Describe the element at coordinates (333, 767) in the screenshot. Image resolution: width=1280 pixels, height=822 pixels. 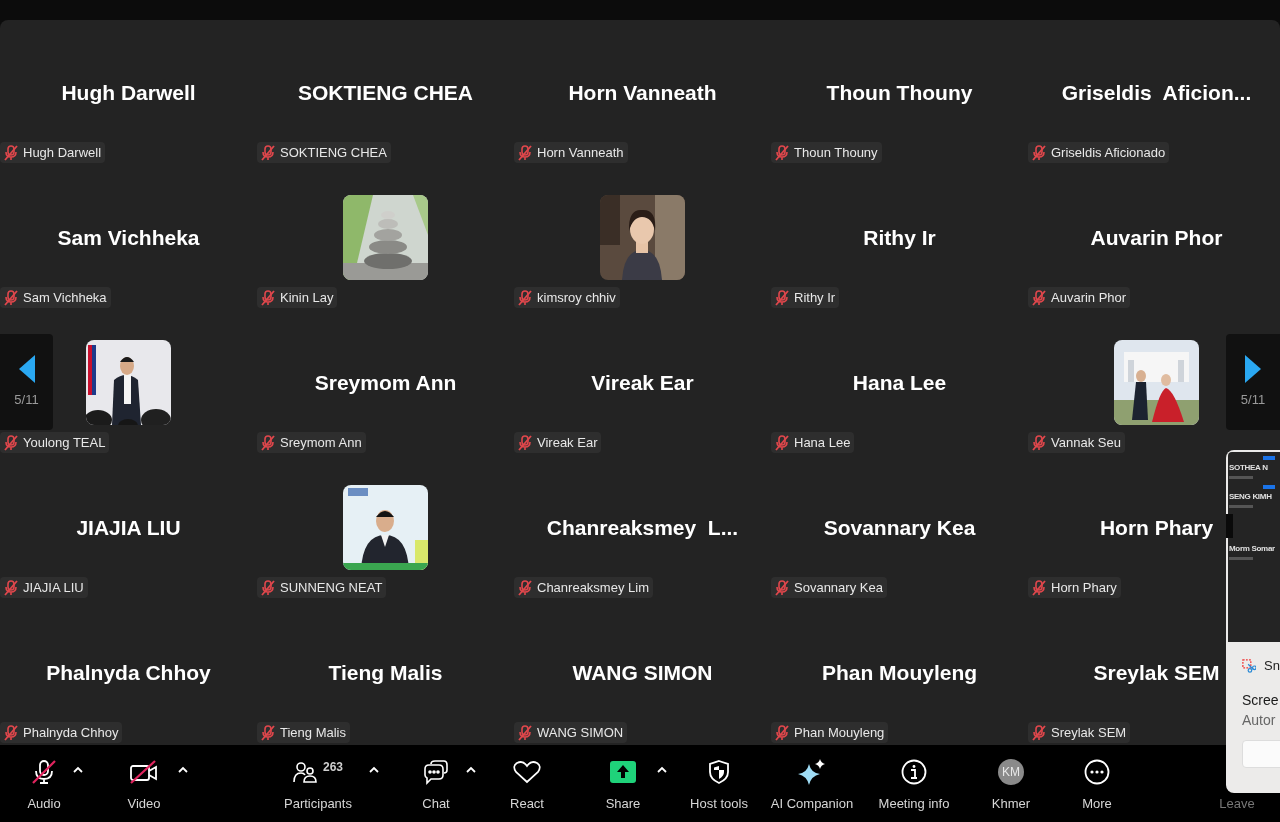
I see `participant-count: 263` at that location.